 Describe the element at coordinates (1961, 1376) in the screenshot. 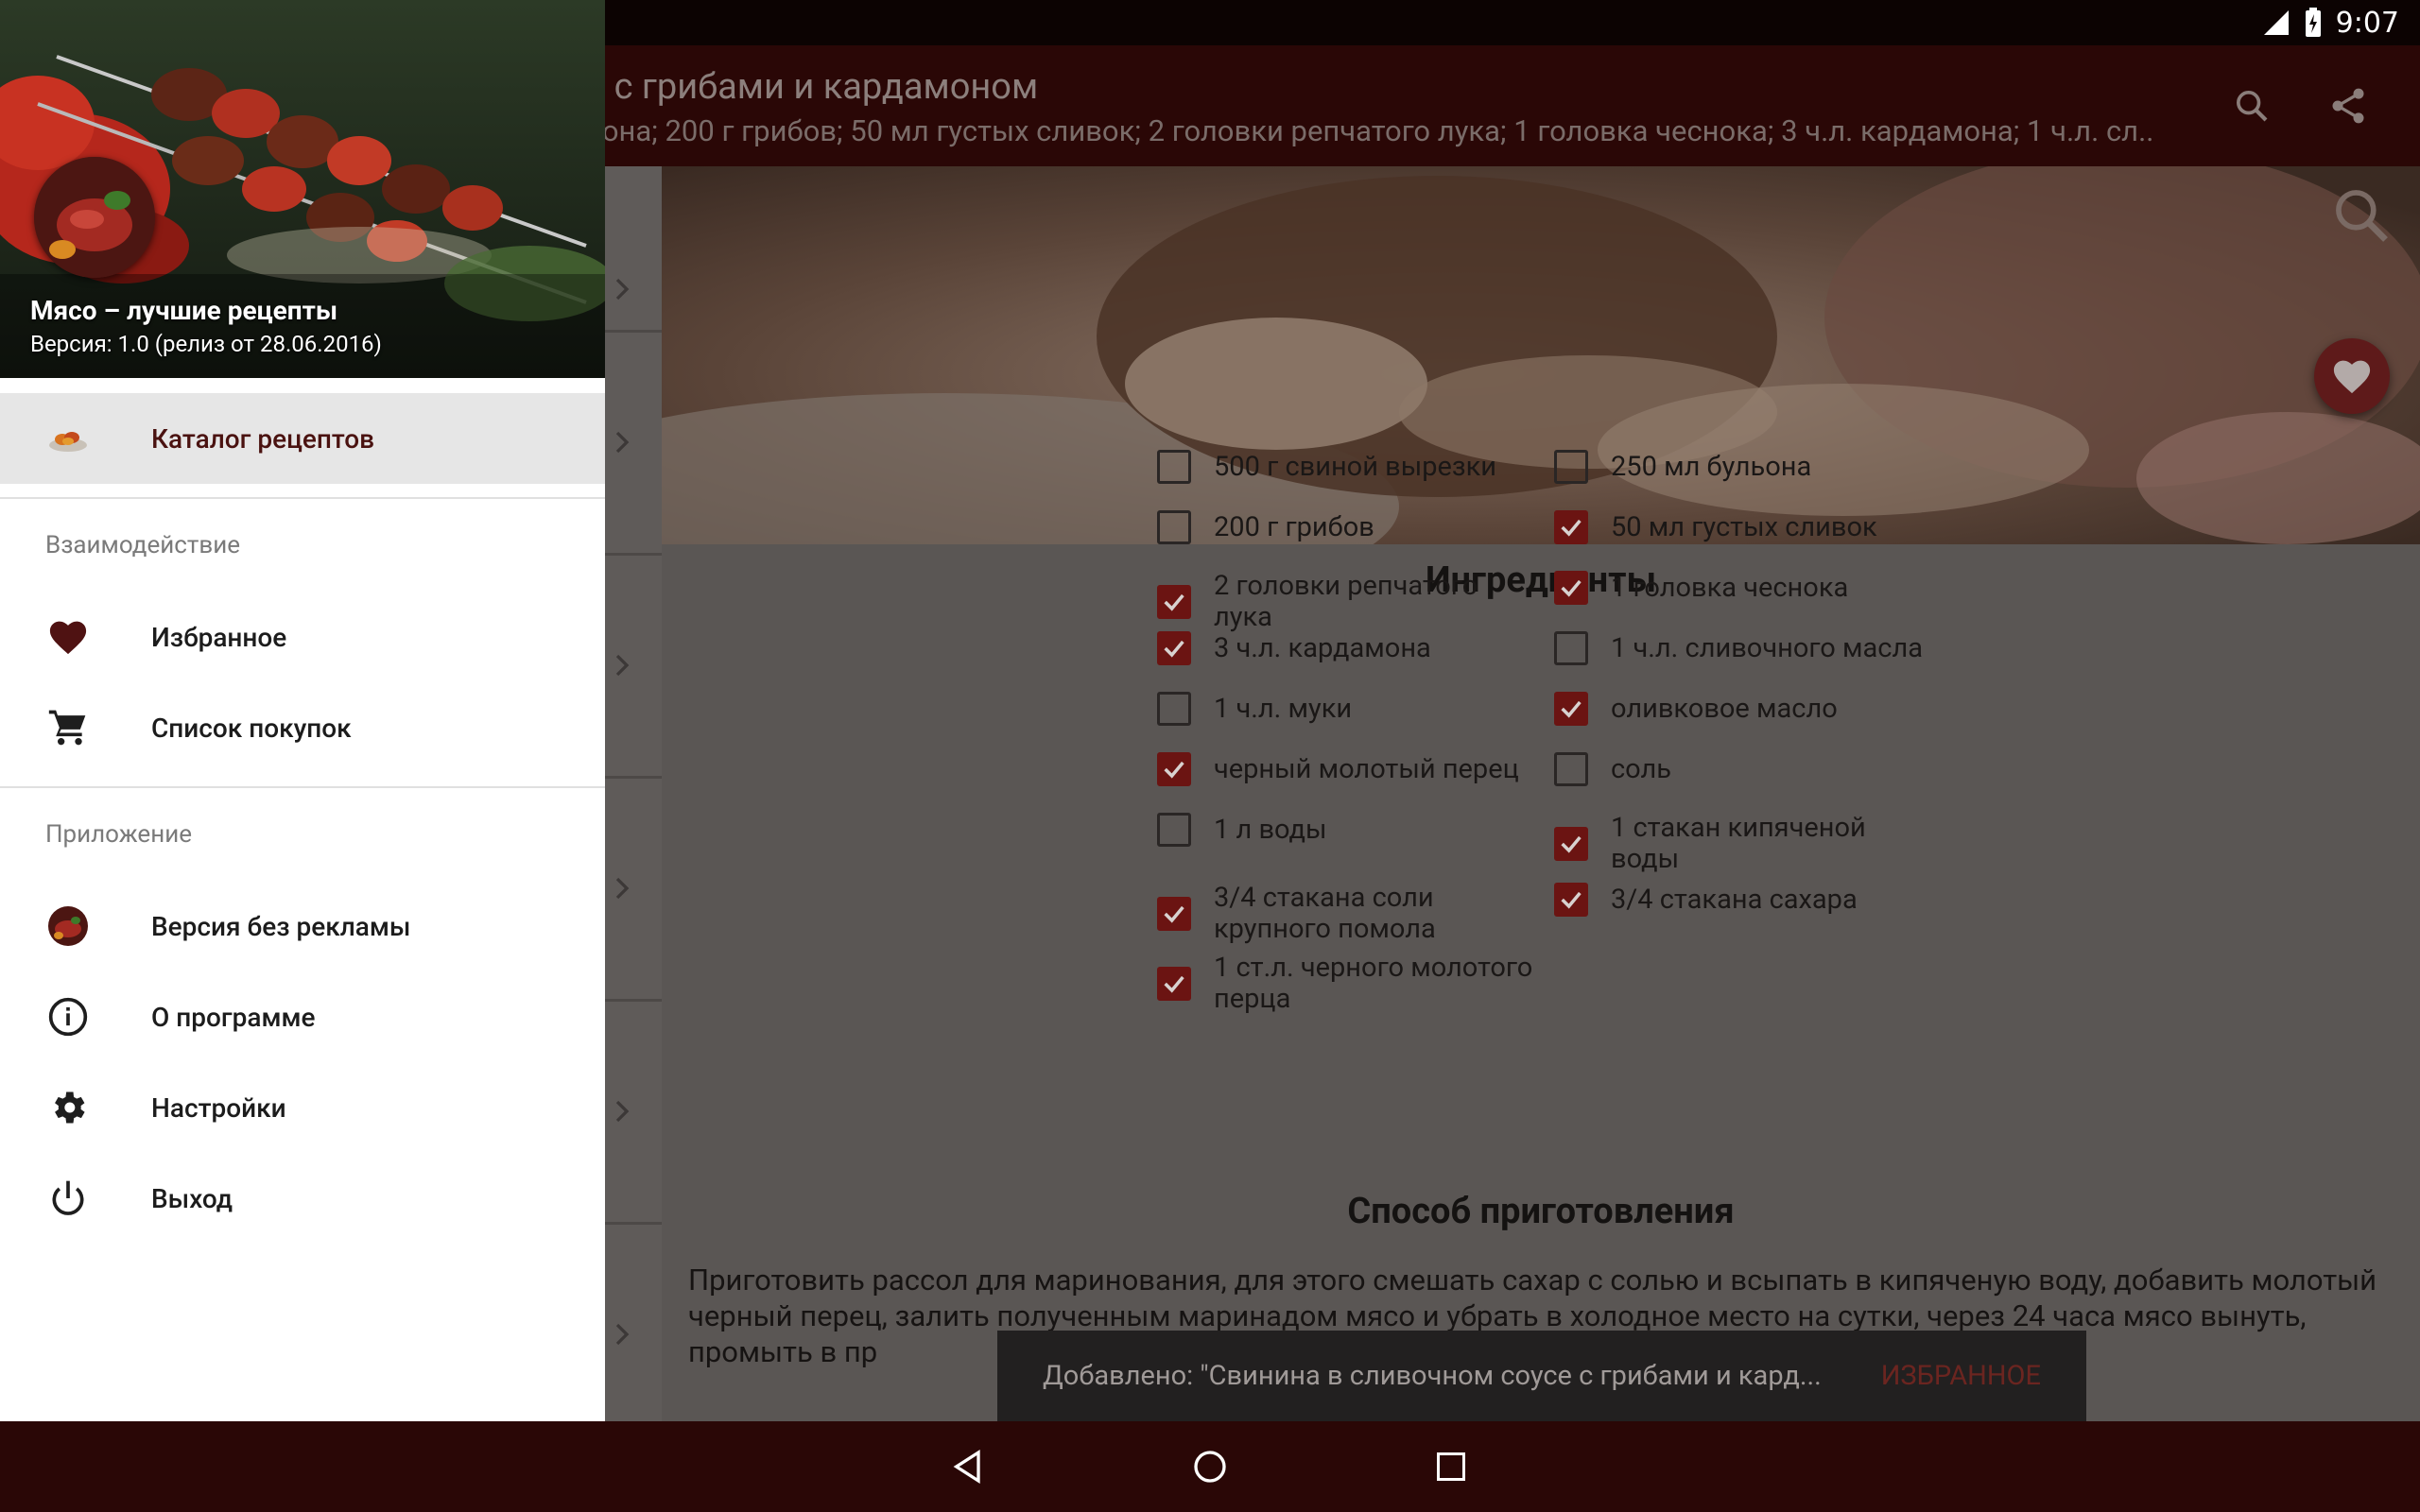

I see `snackbar-action-favorites: ИЗБРАННОЕ` at that location.